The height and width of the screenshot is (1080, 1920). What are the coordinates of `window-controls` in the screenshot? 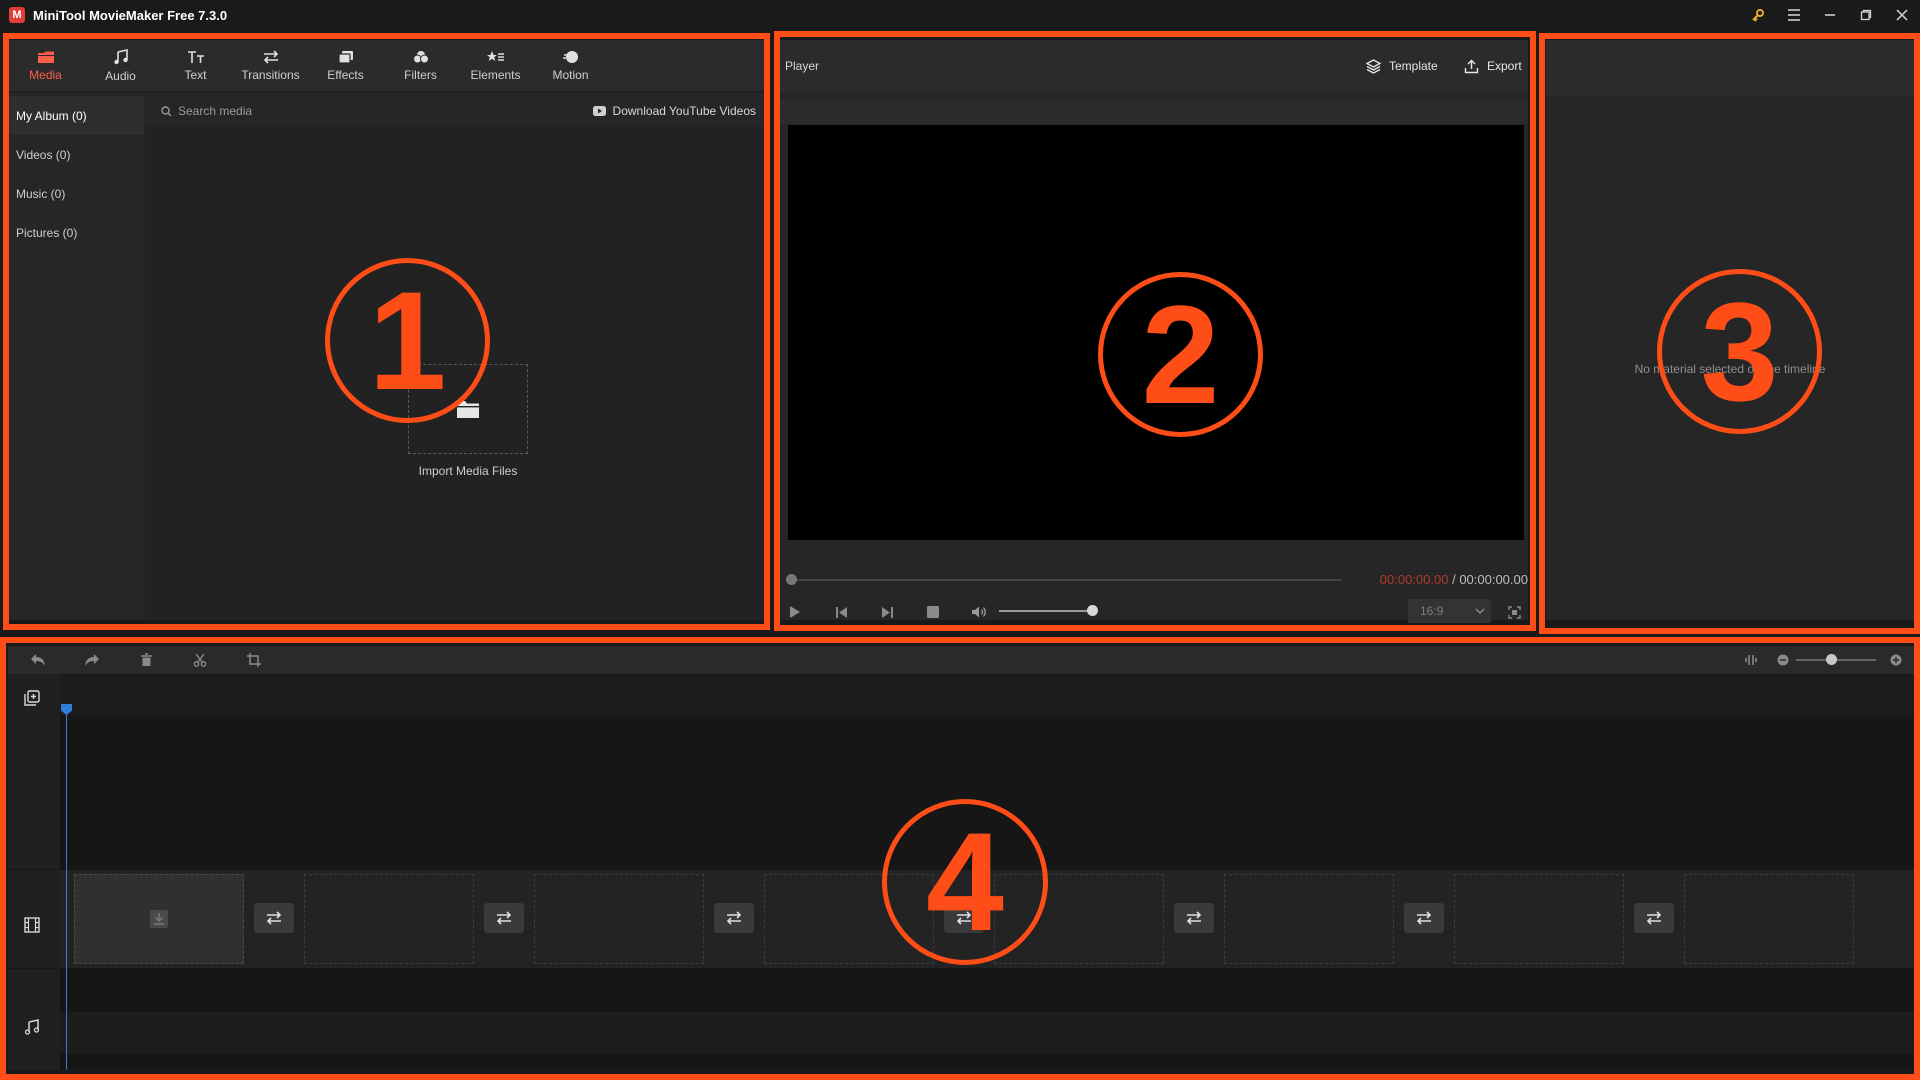 It's located at (1830, 15).